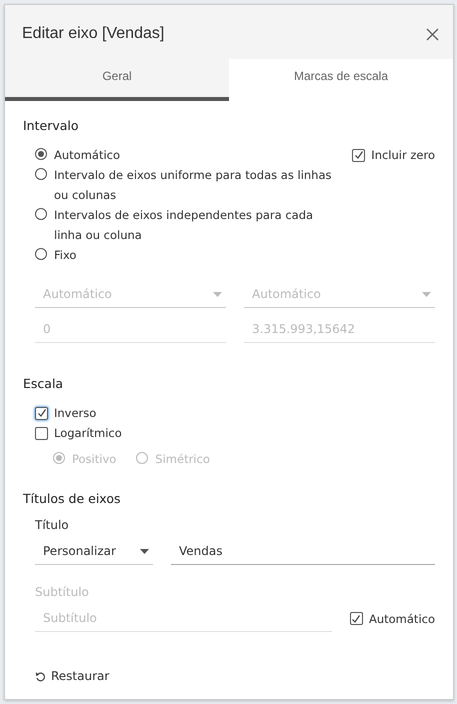  What do you see at coordinates (393, 155) in the screenshot?
I see `checkbox-option: Incluir zero` at bounding box center [393, 155].